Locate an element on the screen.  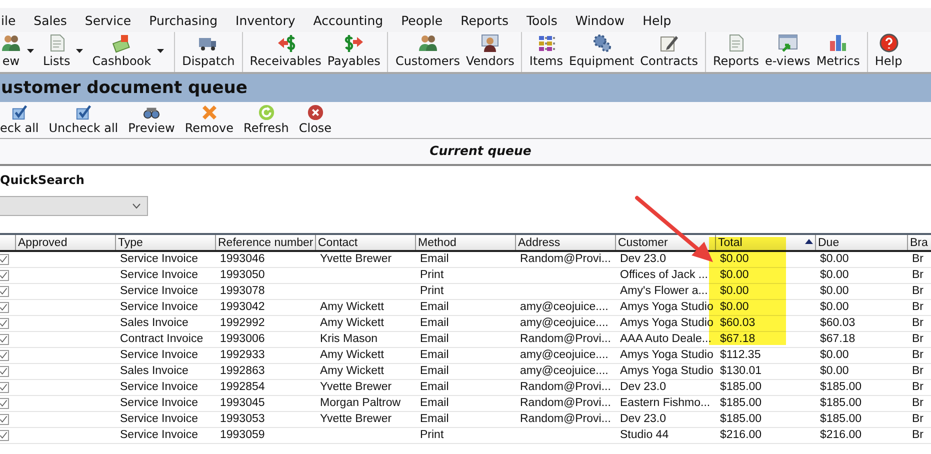
toolbar-button: Payables is located at coordinates (354, 52).